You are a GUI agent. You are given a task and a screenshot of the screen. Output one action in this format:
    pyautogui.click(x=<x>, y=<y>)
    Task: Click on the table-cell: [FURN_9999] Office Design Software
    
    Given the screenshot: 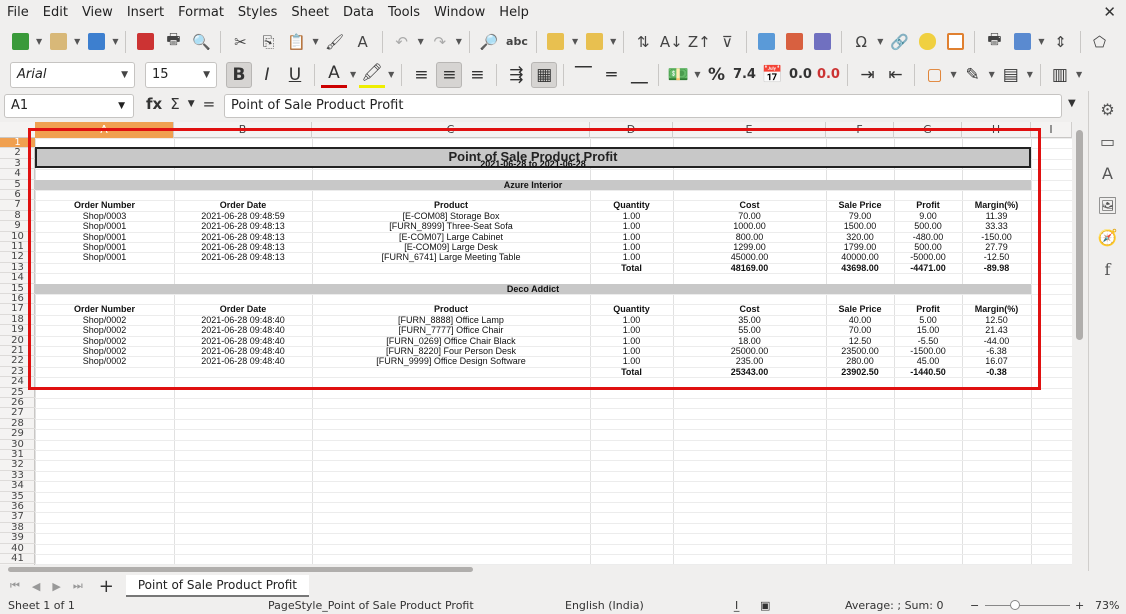 What is the action you would take?
    pyautogui.click(x=451, y=361)
    